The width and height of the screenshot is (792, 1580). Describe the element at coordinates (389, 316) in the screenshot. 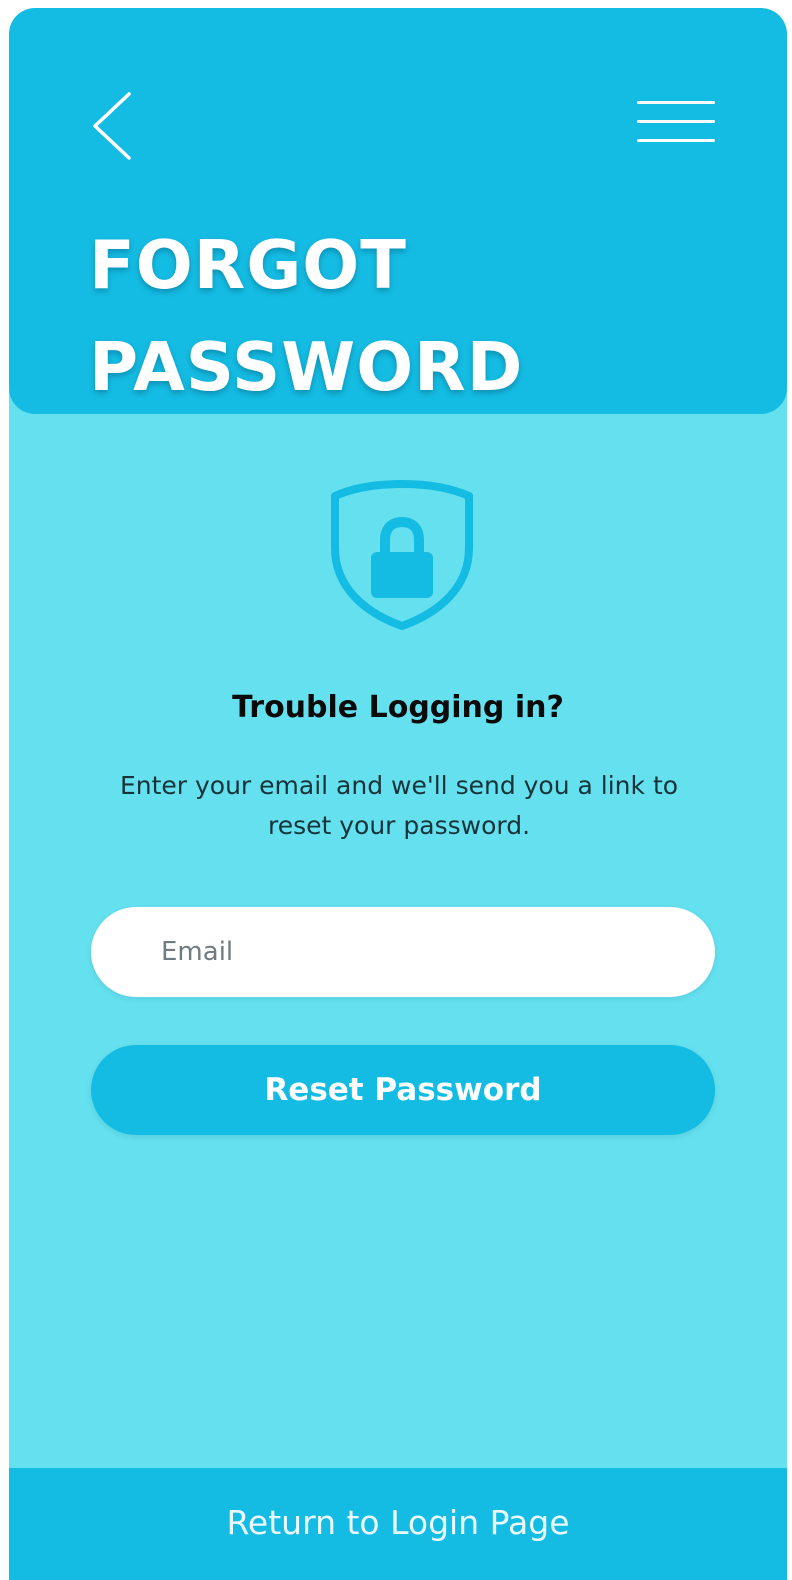

I see `page-title: FORGOT PASSWORD` at that location.